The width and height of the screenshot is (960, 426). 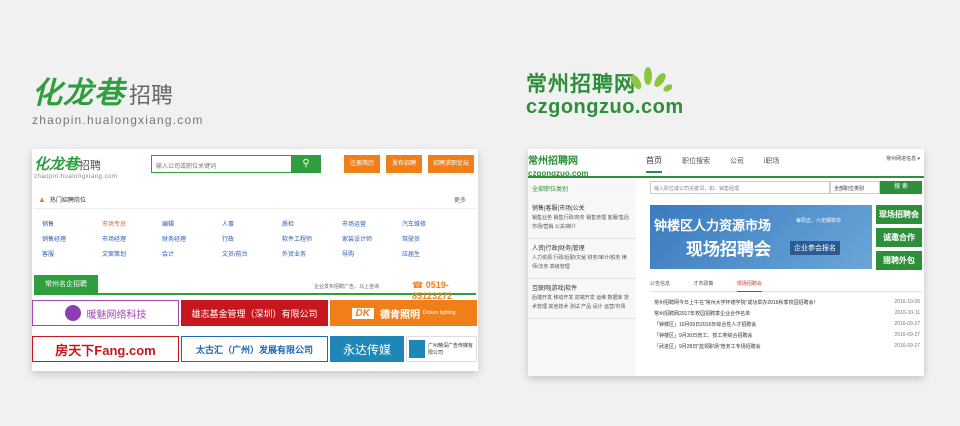 I want to click on header-logo: 常州招聘网 czgongzuo.com, so click(x=558, y=164).